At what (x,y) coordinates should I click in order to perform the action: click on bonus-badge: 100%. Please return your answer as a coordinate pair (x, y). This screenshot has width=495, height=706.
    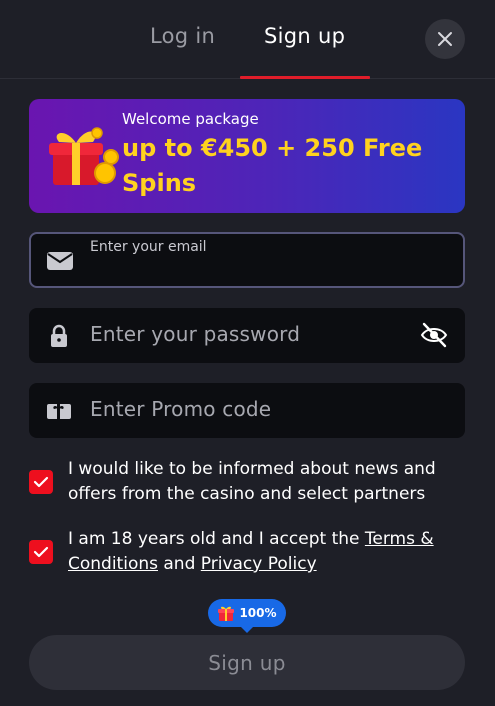
    Looking at the image, I should click on (247, 616).